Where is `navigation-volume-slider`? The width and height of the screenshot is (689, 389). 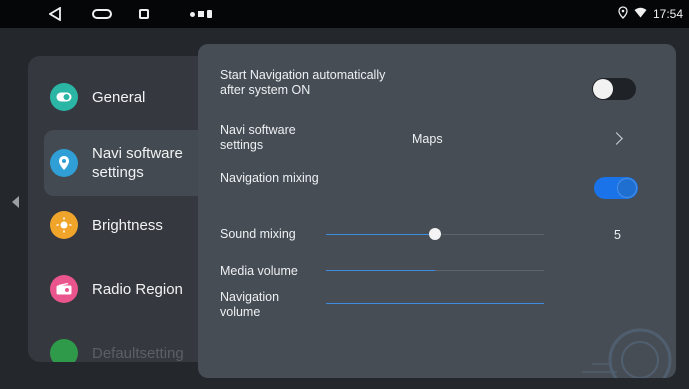
navigation-volume-slider is located at coordinates (435, 303).